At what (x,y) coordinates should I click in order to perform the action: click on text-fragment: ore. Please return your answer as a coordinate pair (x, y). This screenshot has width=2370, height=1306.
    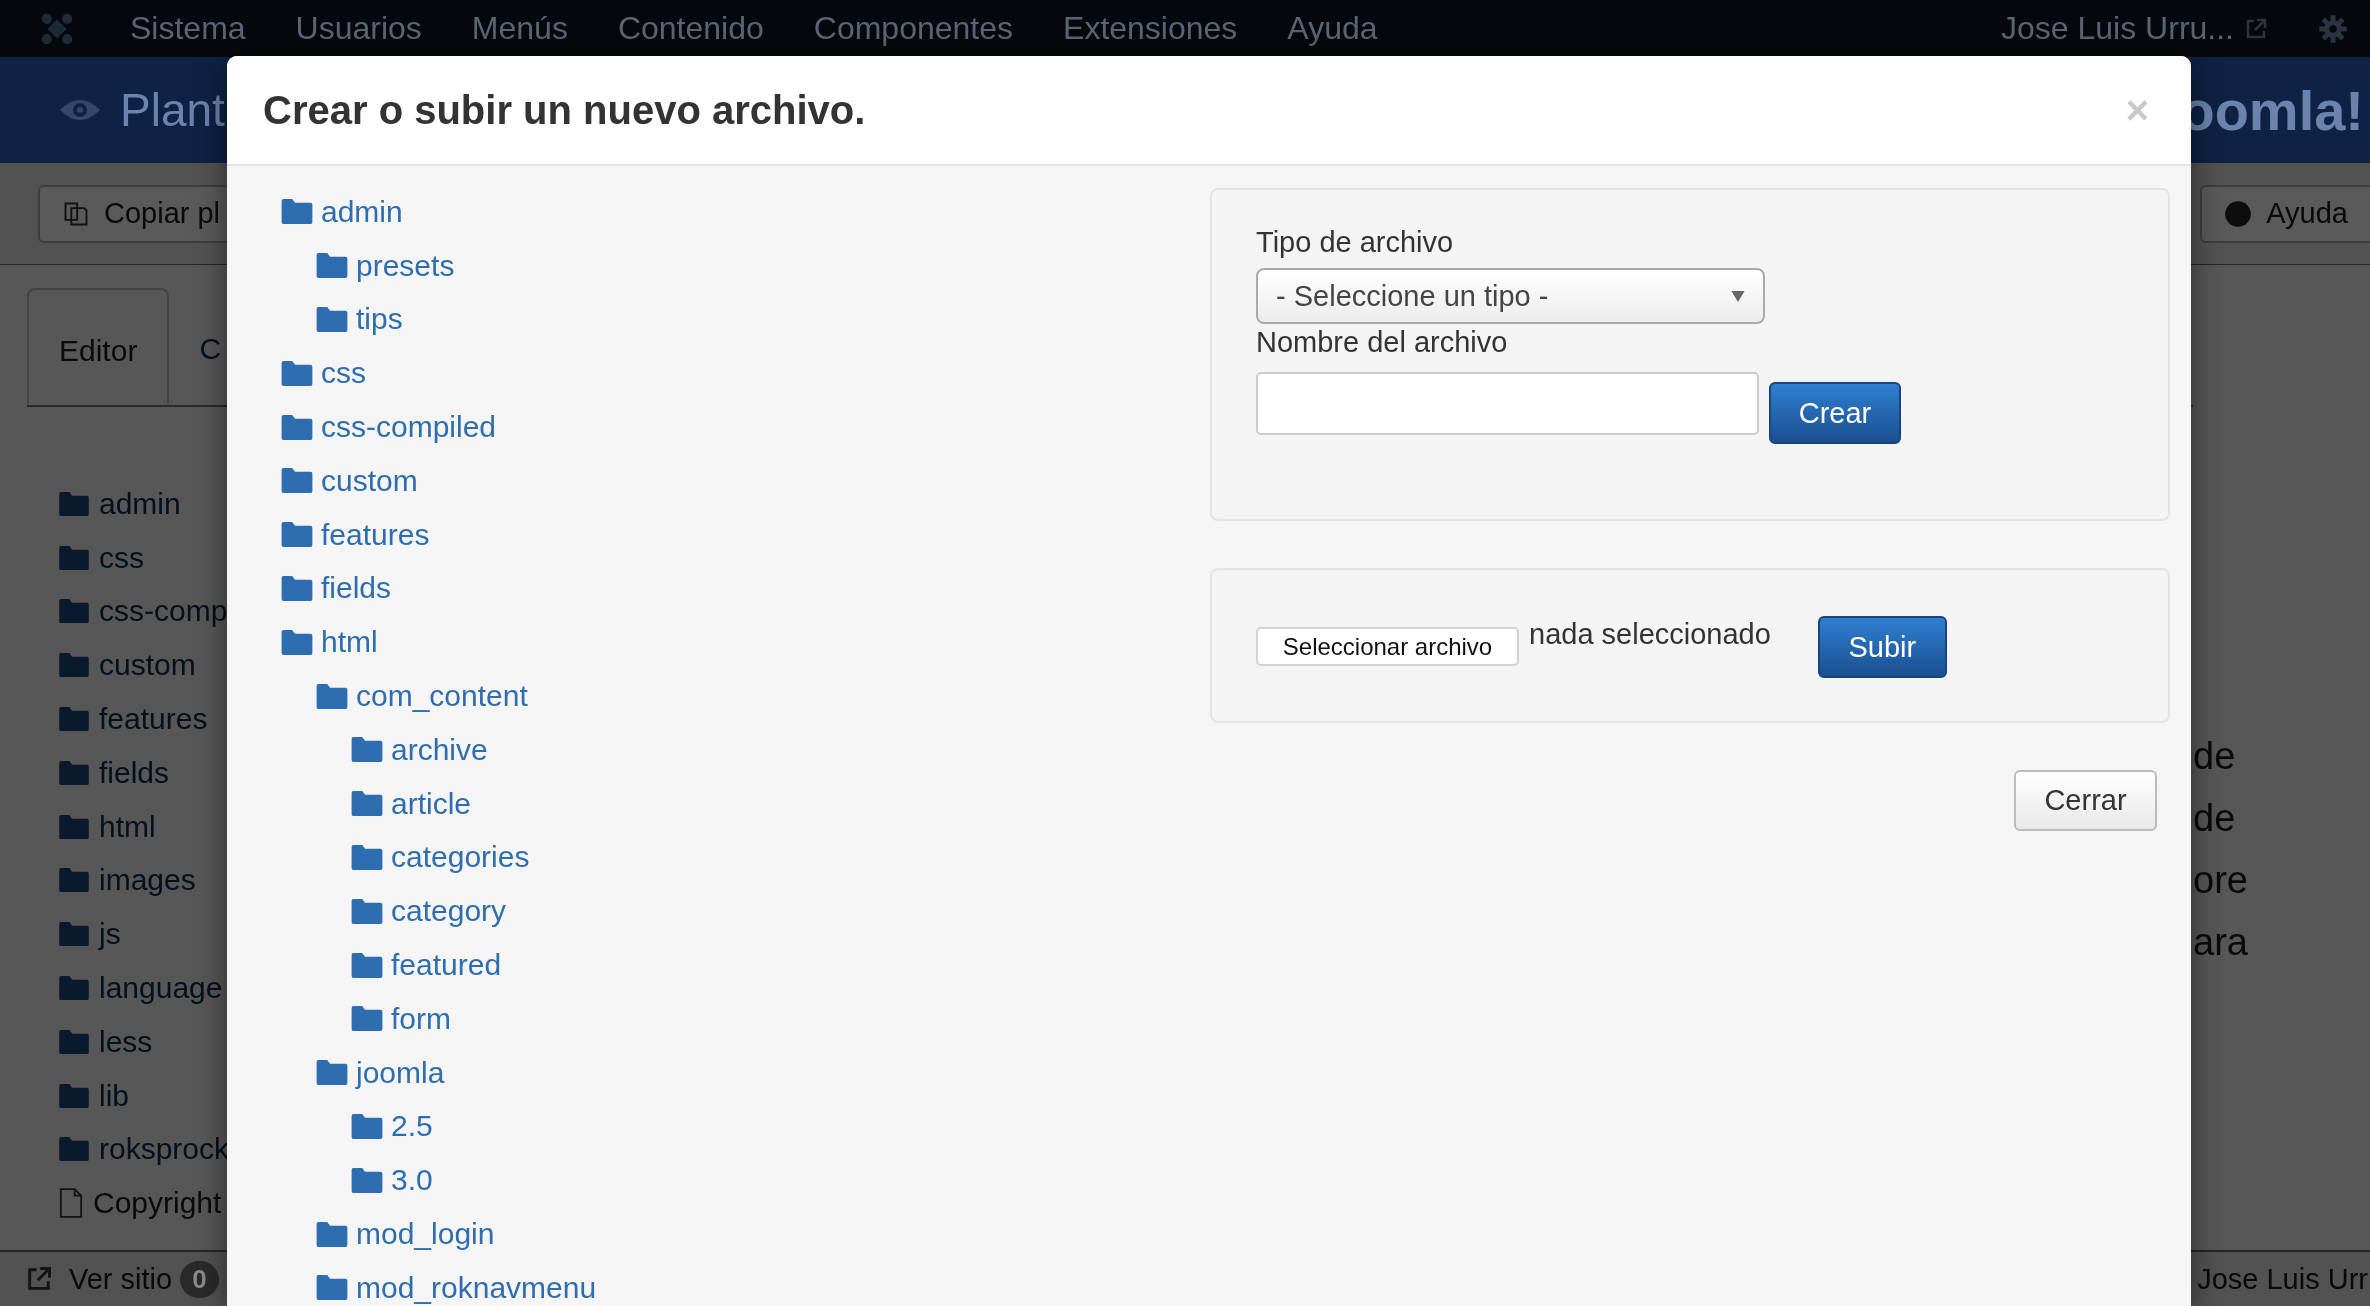
    Looking at the image, I should click on (2221, 880).